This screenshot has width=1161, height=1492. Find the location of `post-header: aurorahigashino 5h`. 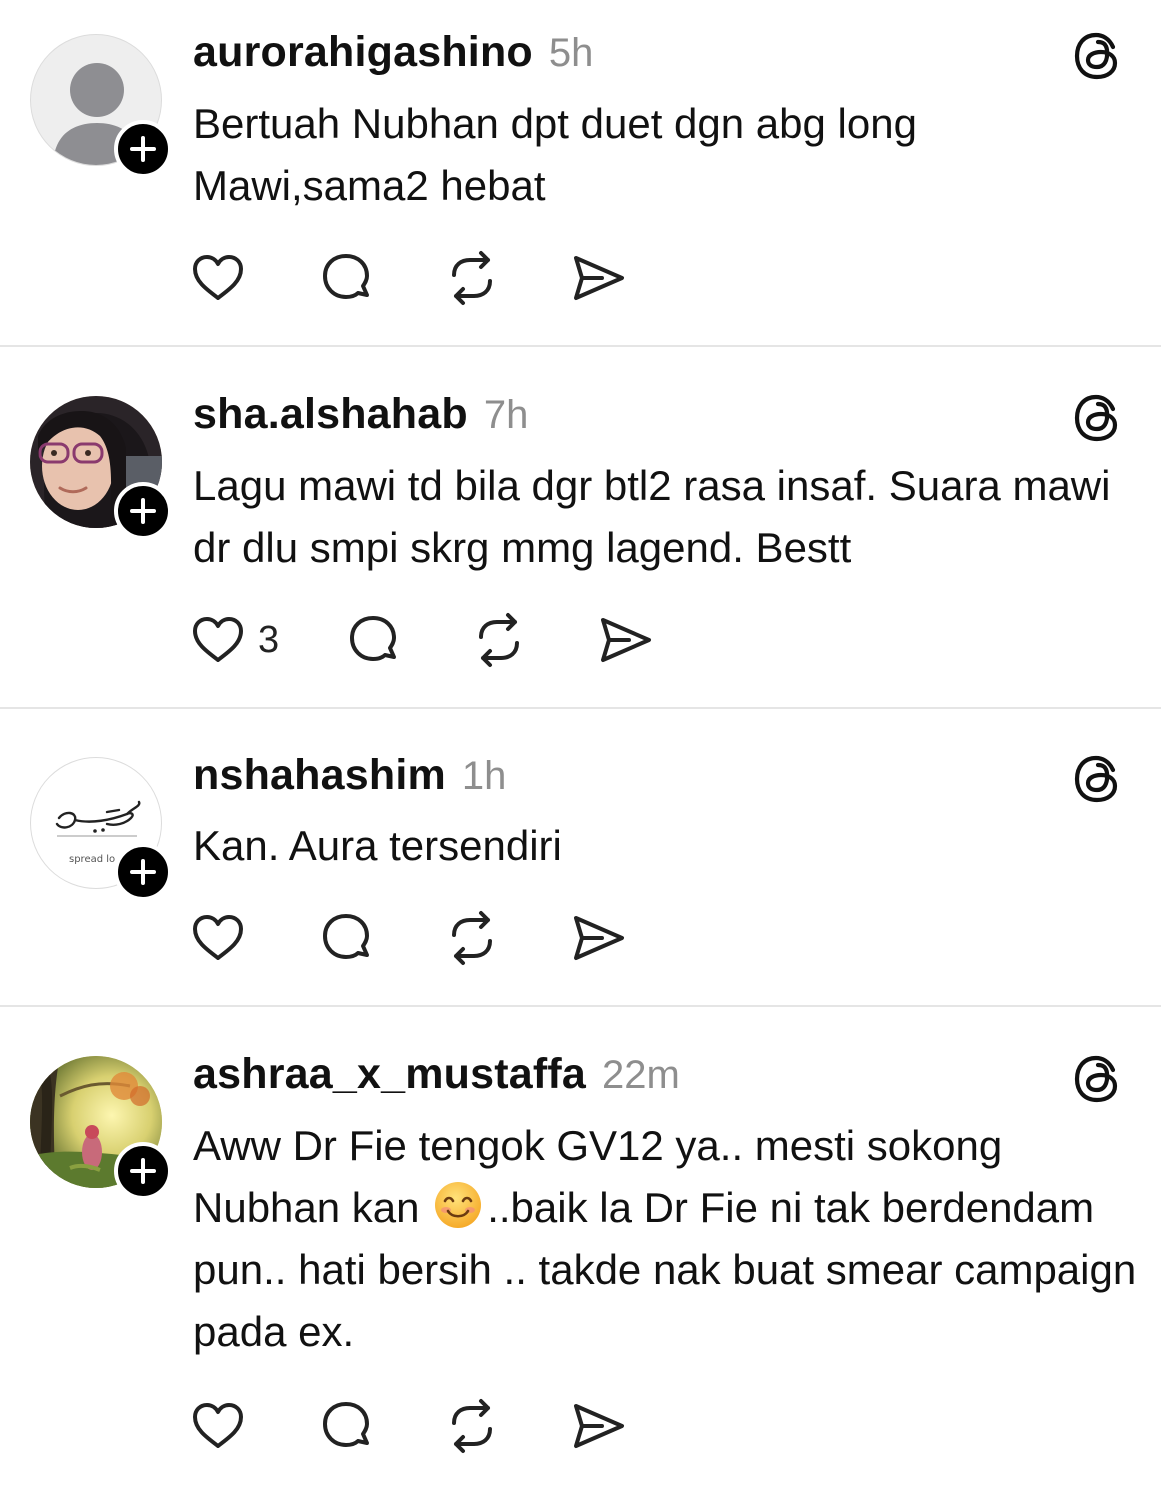

post-header: aurorahigashino 5h is located at coordinates (393, 53).